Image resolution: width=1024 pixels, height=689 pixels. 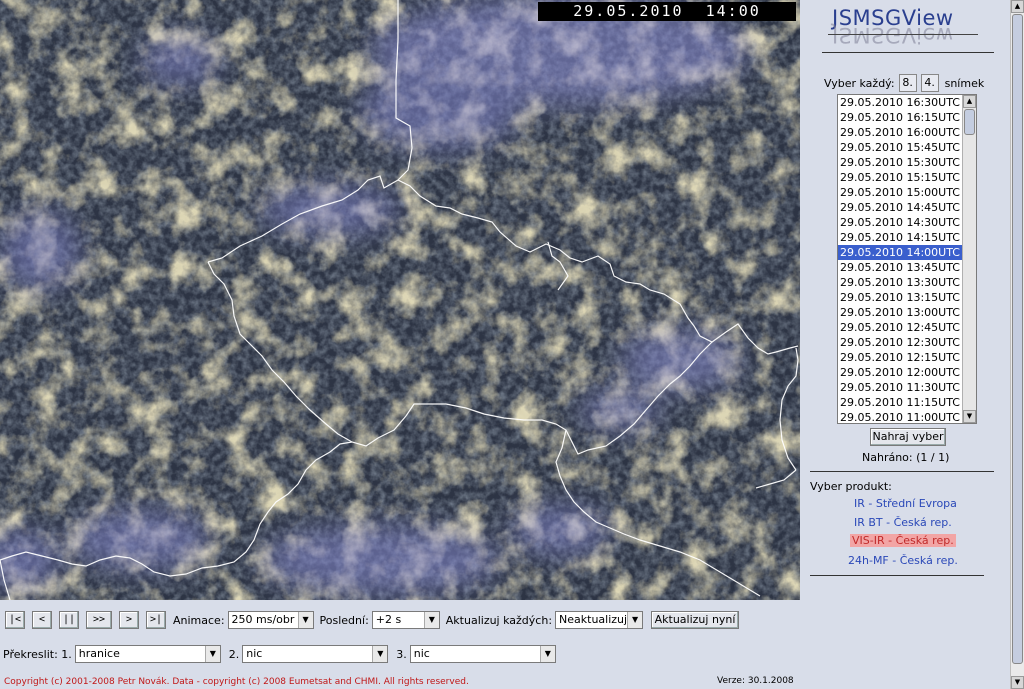 What do you see at coordinates (482, 654) in the screenshot?
I see `overlay-3-select: nic ▼` at bounding box center [482, 654].